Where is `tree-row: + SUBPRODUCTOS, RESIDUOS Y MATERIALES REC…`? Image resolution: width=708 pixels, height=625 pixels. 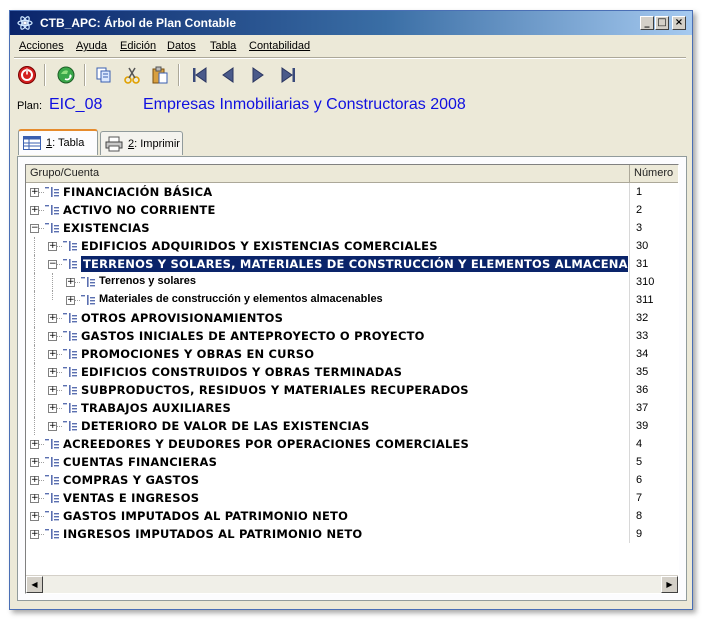
tree-row: + SUBPRODUCTOS, RESIDUOS Y MATERIALES REC… is located at coordinates (352, 390).